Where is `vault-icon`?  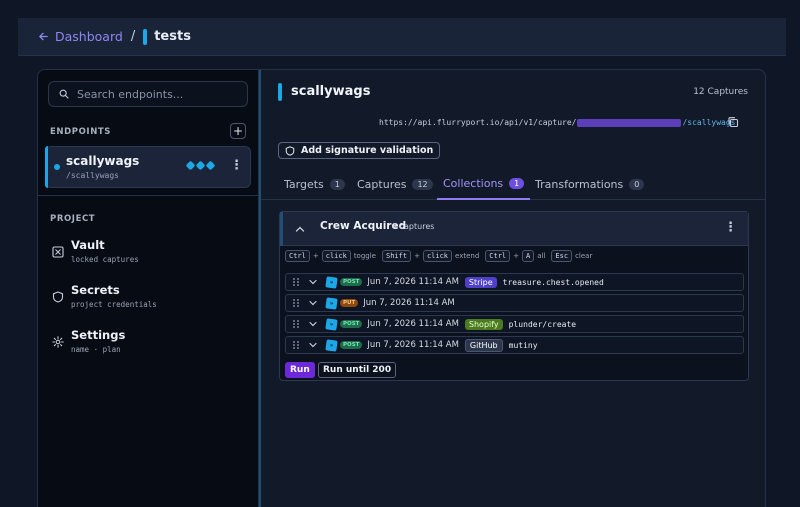
vault-icon is located at coordinates (58, 252).